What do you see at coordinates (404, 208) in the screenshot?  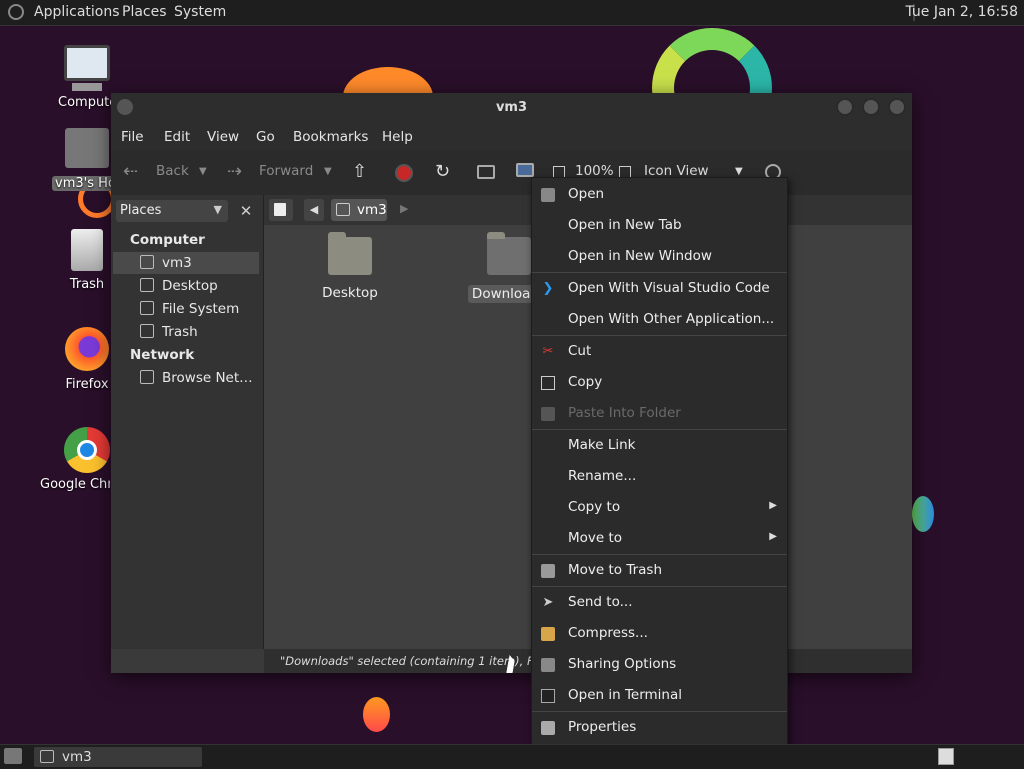 I see `path-scroll-right-icon: ▶` at bounding box center [404, 208].